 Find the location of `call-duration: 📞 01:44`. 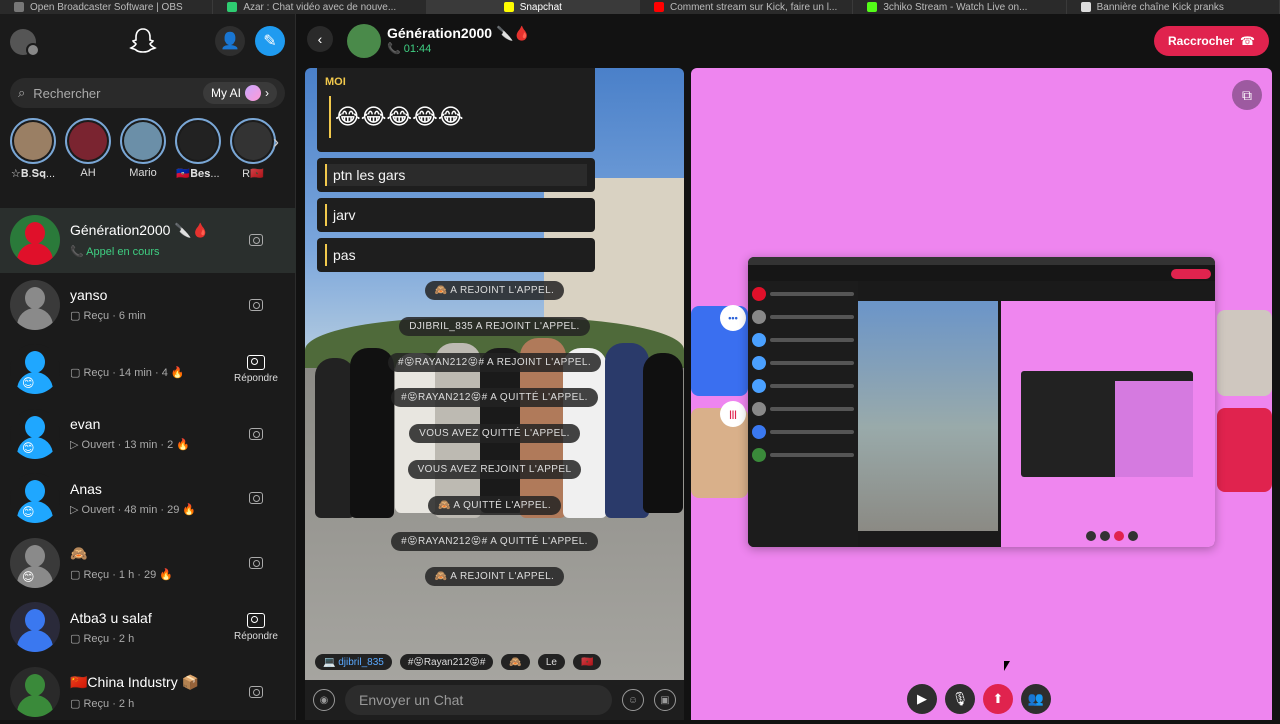

call-duration: 📞 01:44 is located at coordinates (409, 48).